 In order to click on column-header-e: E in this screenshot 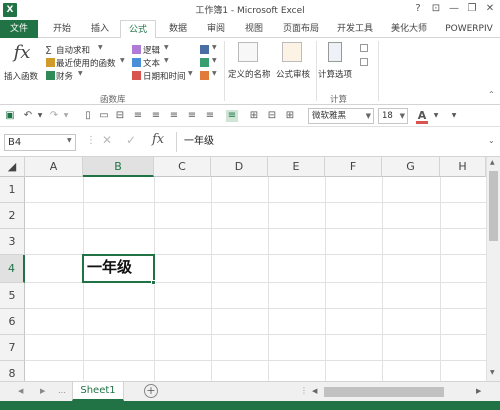, I will do `click(296, 167)`.